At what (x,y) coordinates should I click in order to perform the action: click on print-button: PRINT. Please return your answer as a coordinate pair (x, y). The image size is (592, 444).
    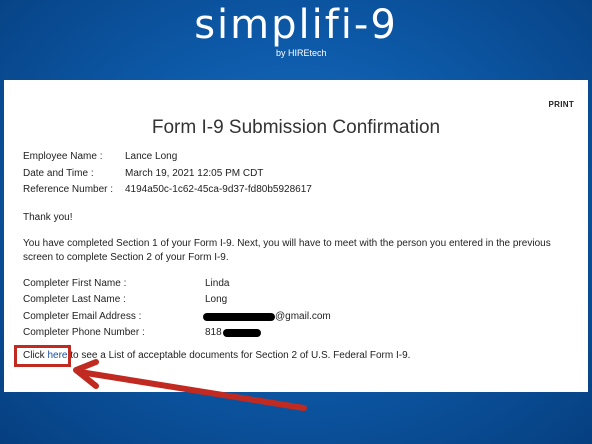
    Looking at the image, I should click on (562, 104).